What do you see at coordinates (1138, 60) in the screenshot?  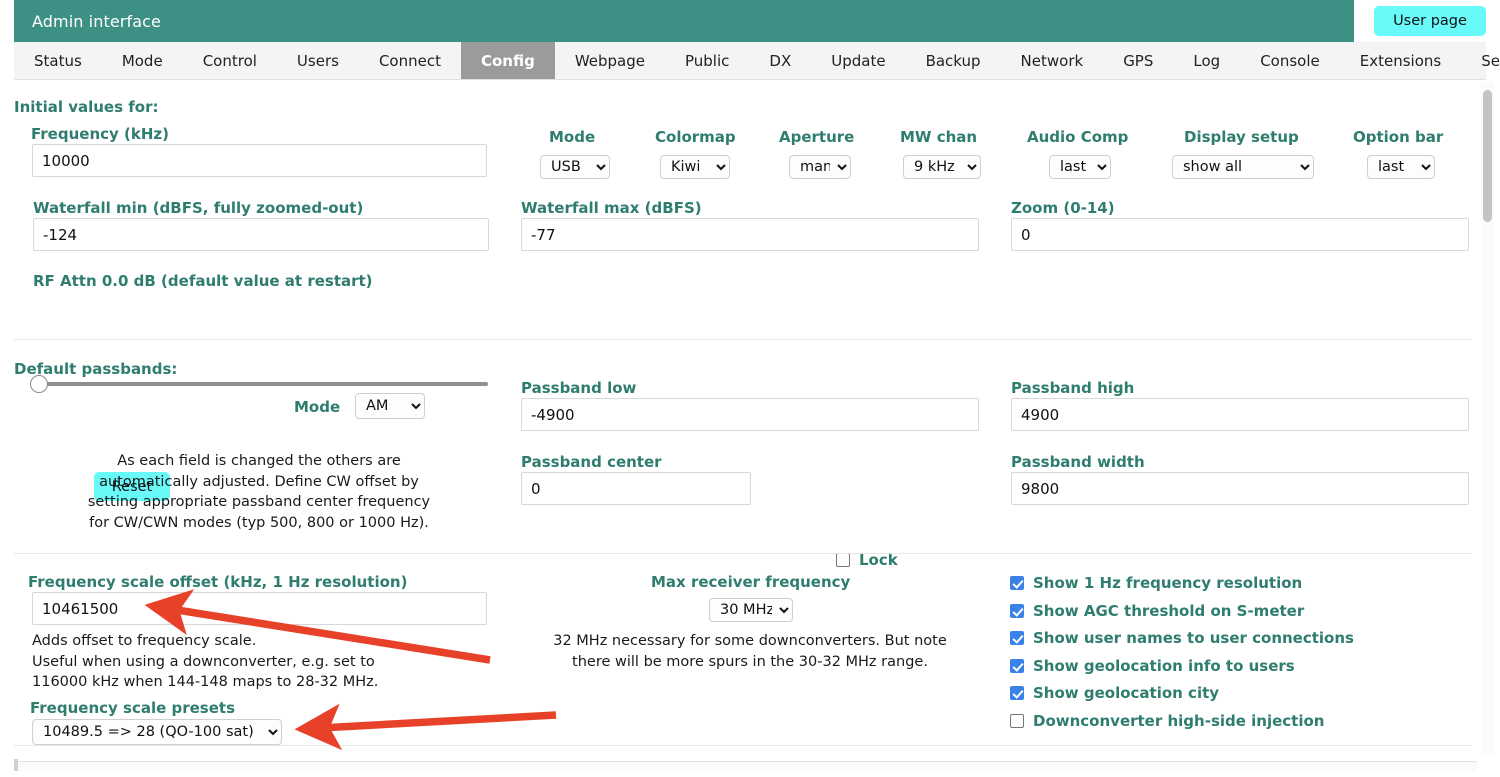 I see `tab-gps: GPS` at bounding box center [1138, 60].